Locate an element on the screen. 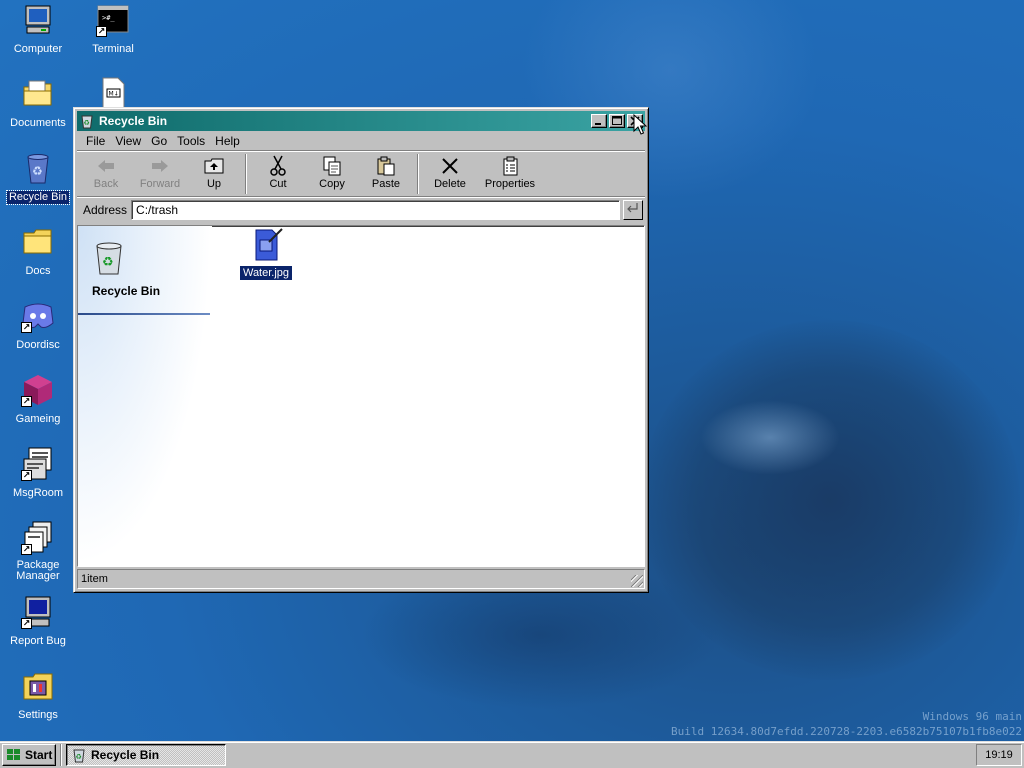 Image resolution: width=1024 pixels, height=768 pixels. address-input: C:/trash is located at coordinates (375, 210).